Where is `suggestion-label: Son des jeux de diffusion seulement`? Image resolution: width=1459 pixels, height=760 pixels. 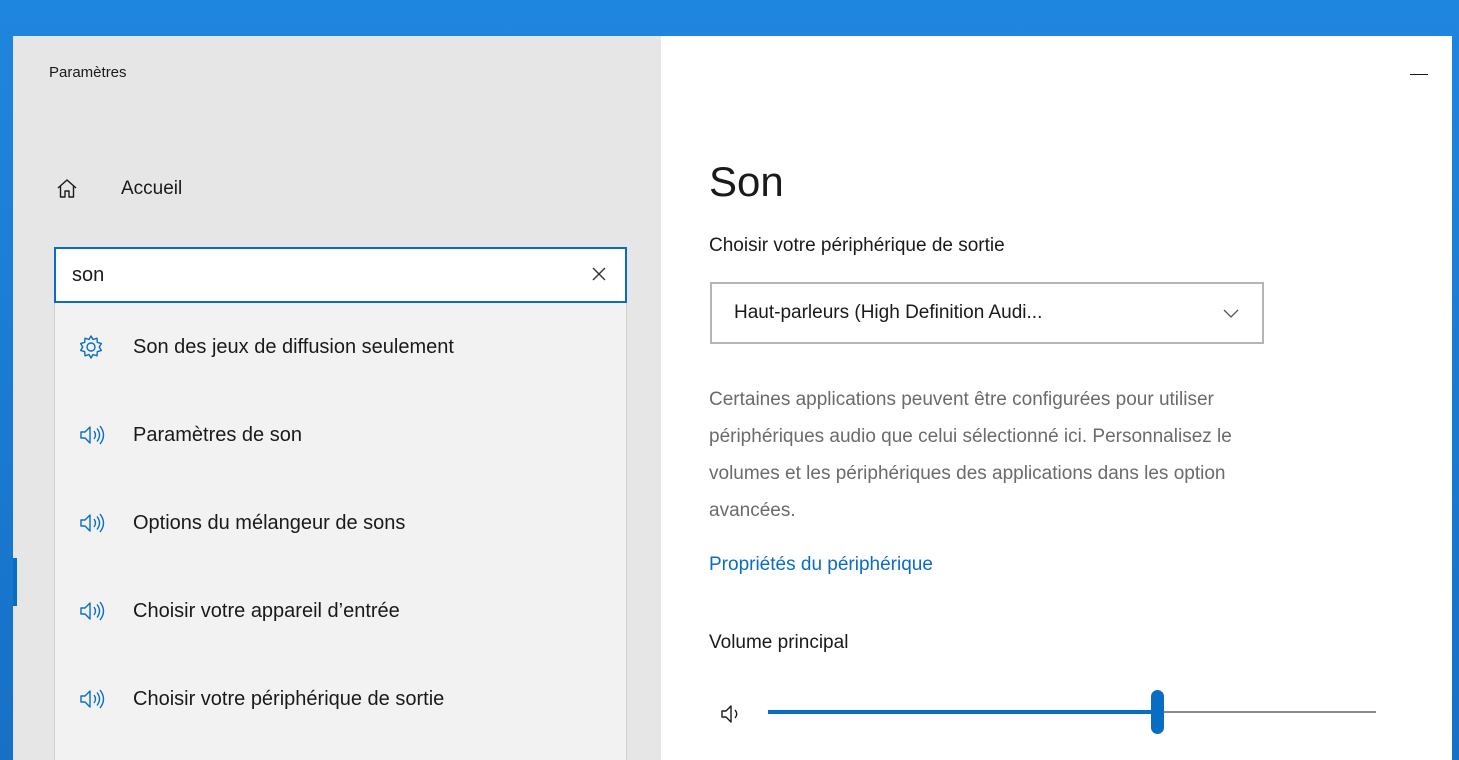 suggestion-label: Son des jeux de diffusion seulement is located at coordinates (293, 346).